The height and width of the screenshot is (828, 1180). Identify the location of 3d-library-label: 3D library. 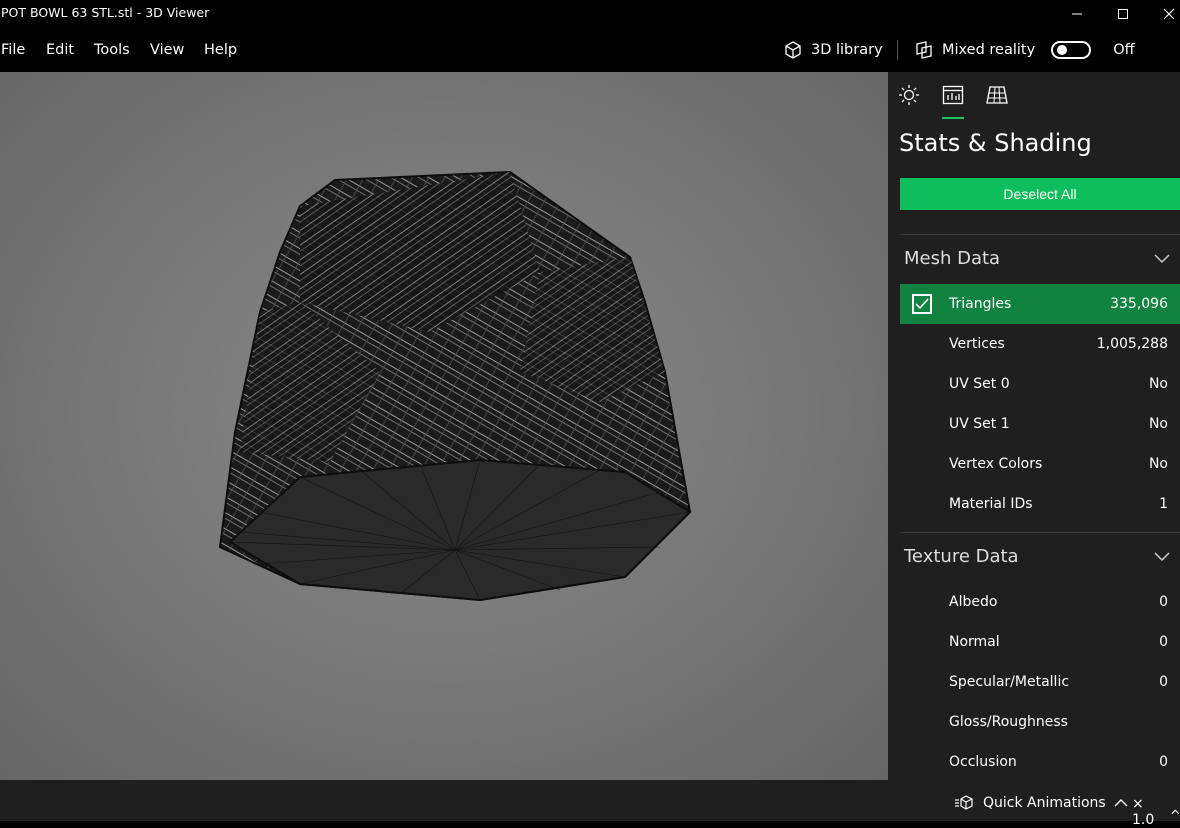
(847, 50).